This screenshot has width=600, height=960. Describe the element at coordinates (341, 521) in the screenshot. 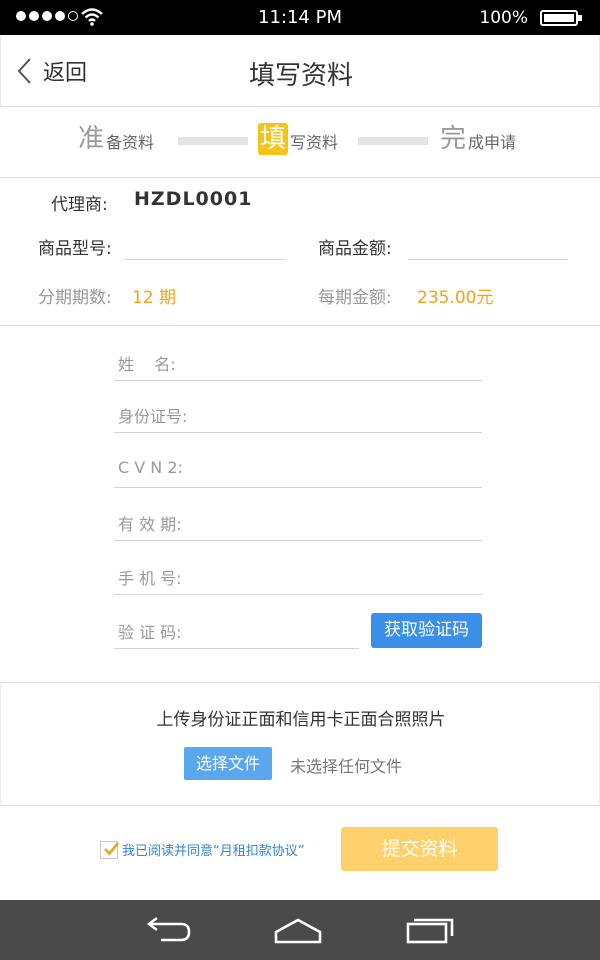

I see `expiry-input` at that location.